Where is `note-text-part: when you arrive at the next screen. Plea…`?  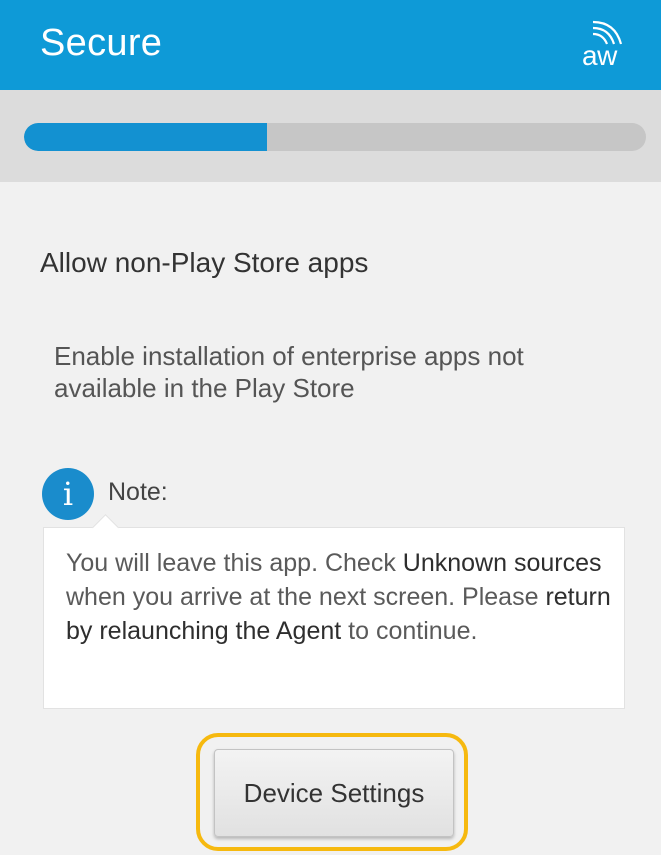
note-text-part: when you arrive at the next screen. Plea… is located at coordinates (306, 597).